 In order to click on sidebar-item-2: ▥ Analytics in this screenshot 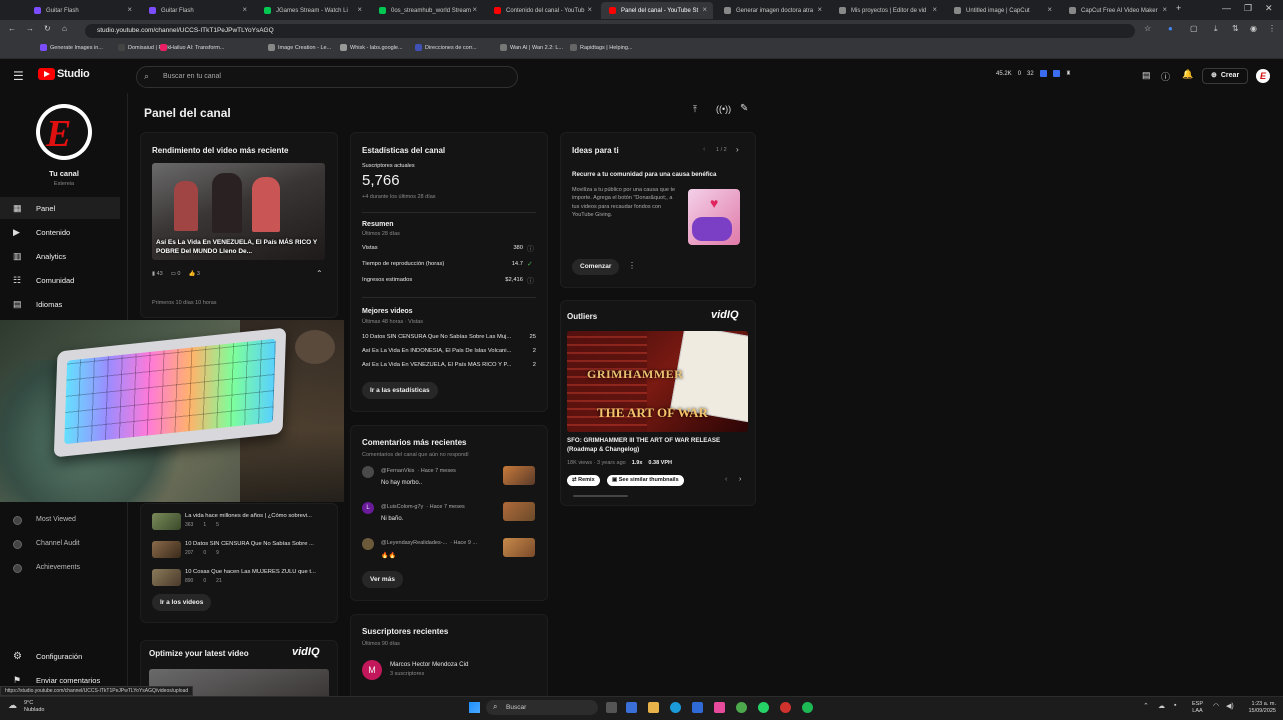, I will do `click(60, 256)`.